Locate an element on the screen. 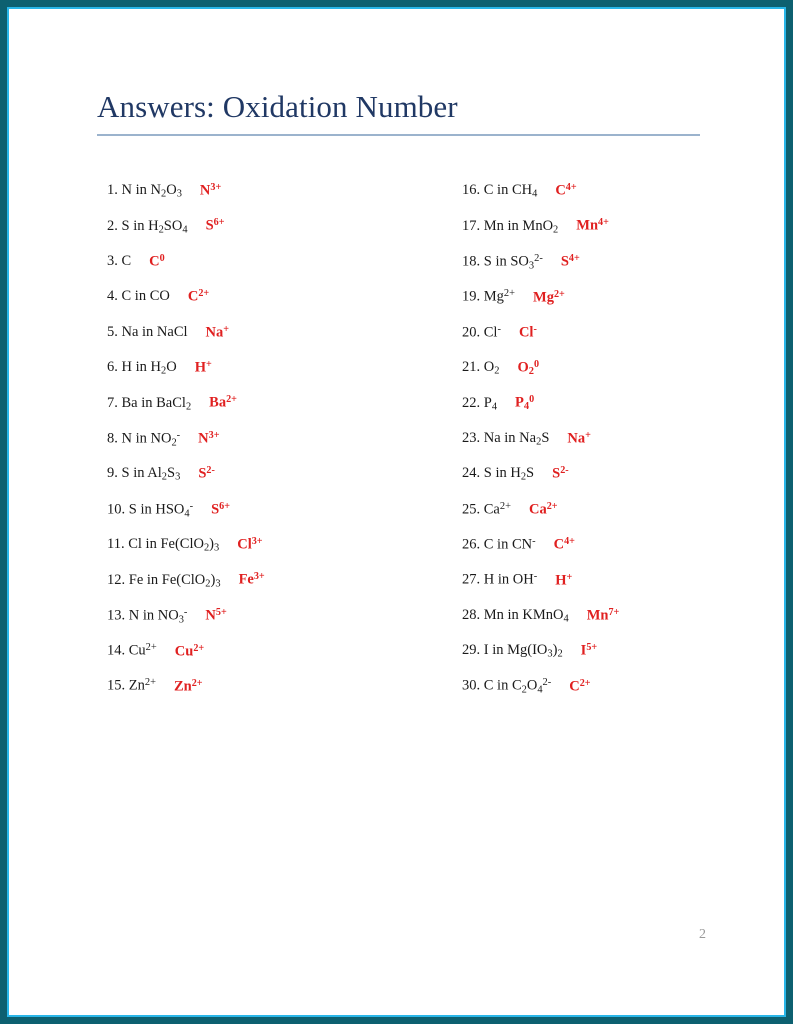 The width and height of the screenshot is (793, 1024). answer-value: Ba2+ is located at coordinates (223, 402).